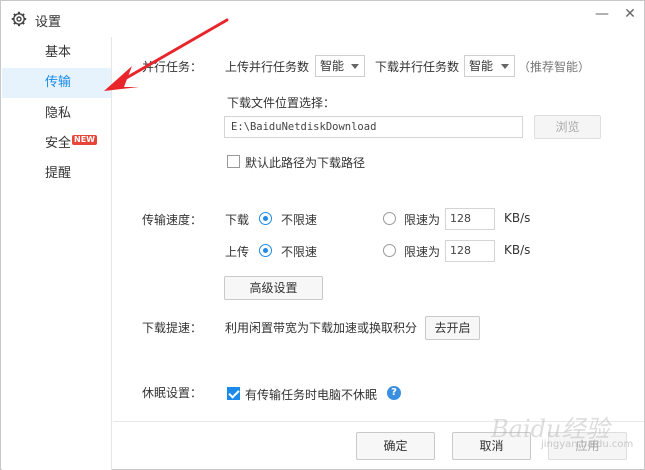 The height and width of the screenshot is (470, 645). What do you see at coordinates (311, 395) in the screenshot?
I see `prevent-sleep-label: 有传输任务时电脑不休眠` at bounding box center [311, 395].